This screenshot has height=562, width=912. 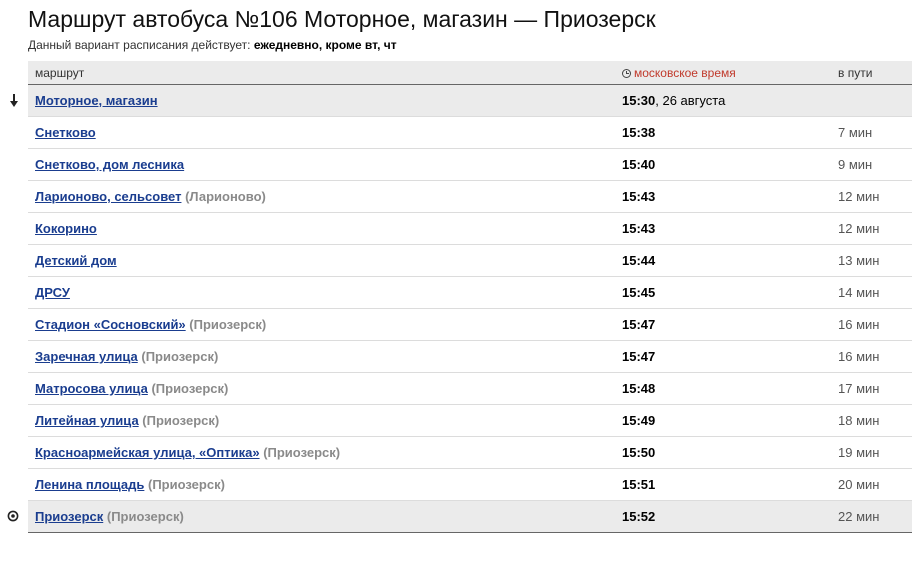 I want to click on travel-duration: 9 мин, so click(x=855, y=164).